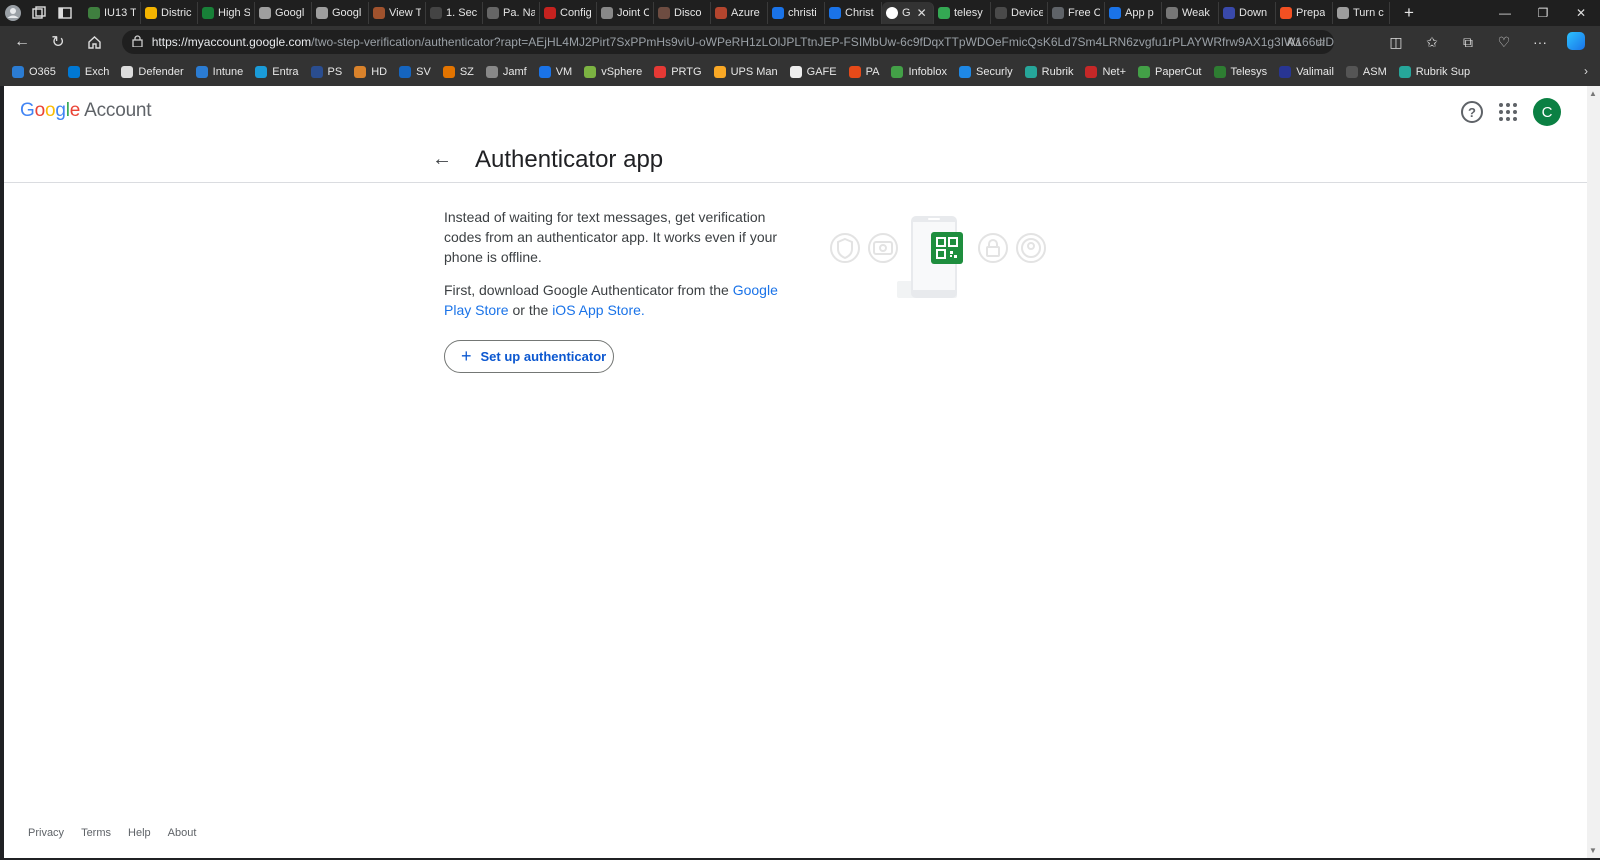  I want to click on browser-tab: High S, so click(226, 13).